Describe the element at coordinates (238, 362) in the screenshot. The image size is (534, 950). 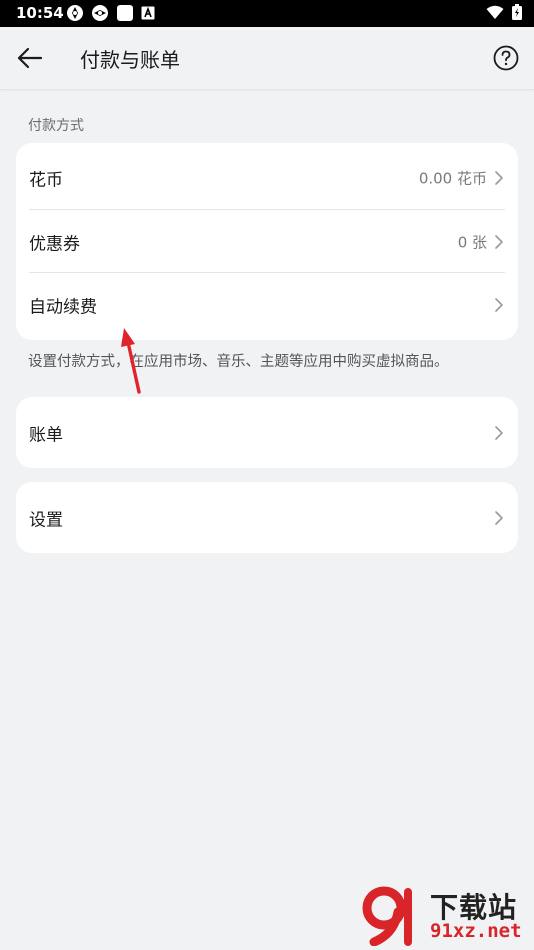
I see `payment-description: 设置付款方式，在应用市场、音乐、主题等应用中购买虚拟商品。` at that location.